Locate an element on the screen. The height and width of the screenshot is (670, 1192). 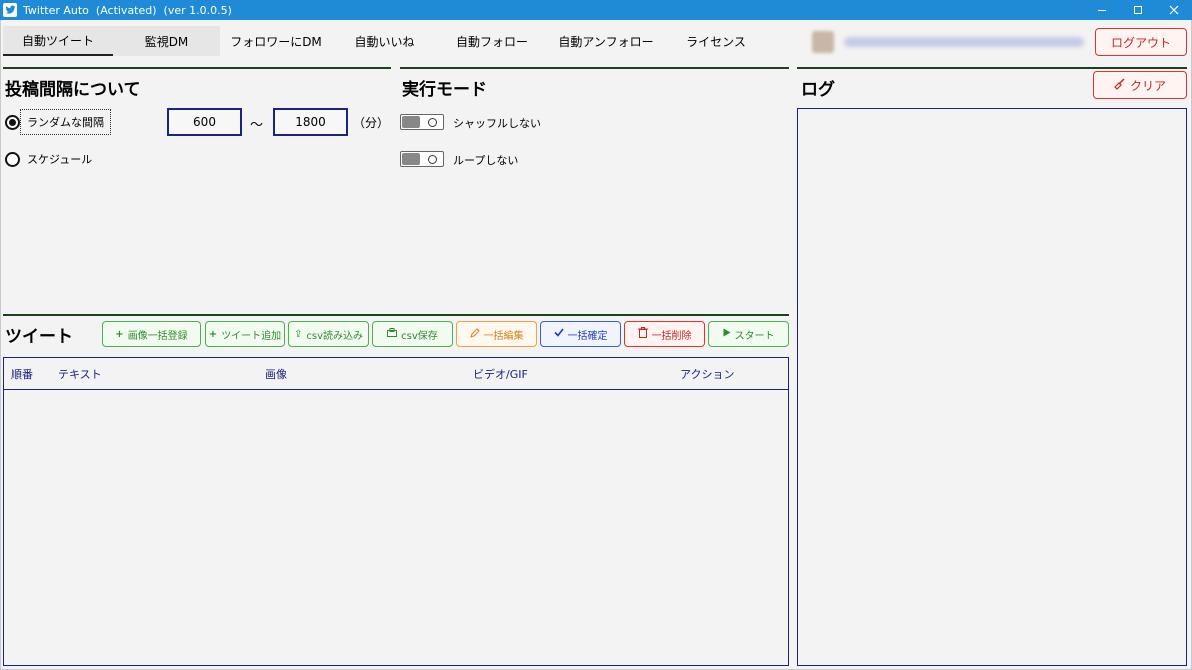
check-icon is located at coordinates (558, 334).